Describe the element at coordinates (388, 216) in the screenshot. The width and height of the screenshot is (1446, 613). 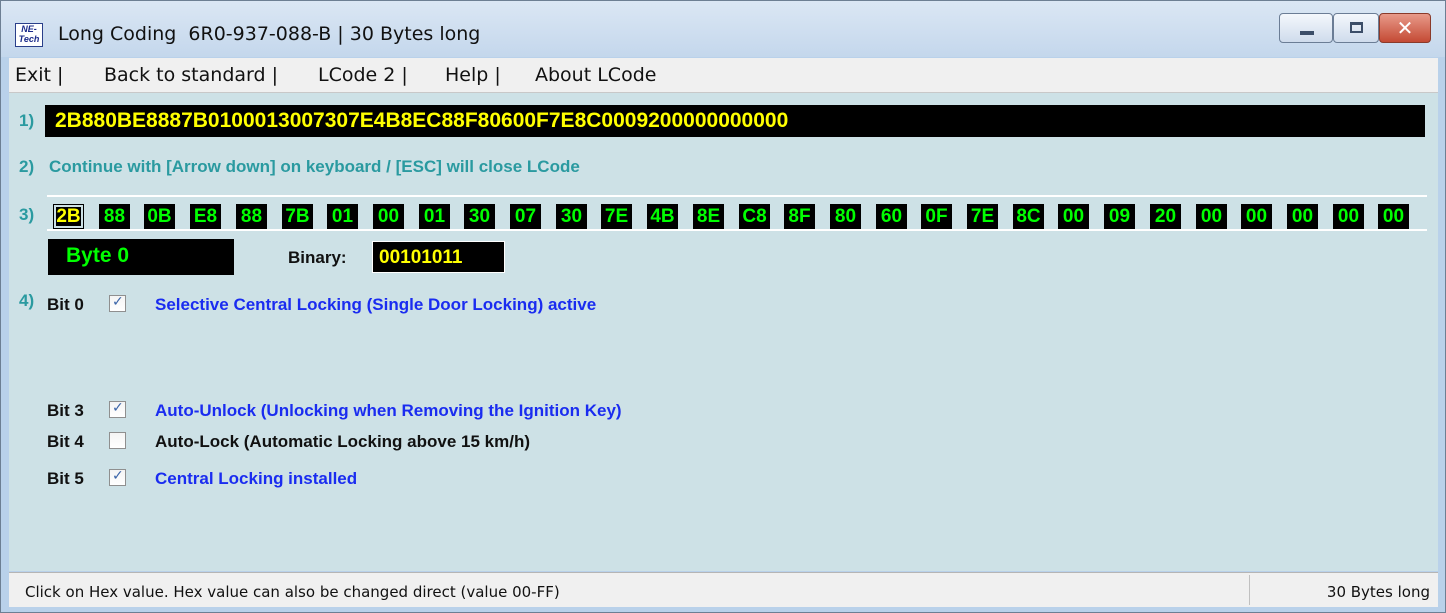
I see `hex-byte-7: 00` at that location.